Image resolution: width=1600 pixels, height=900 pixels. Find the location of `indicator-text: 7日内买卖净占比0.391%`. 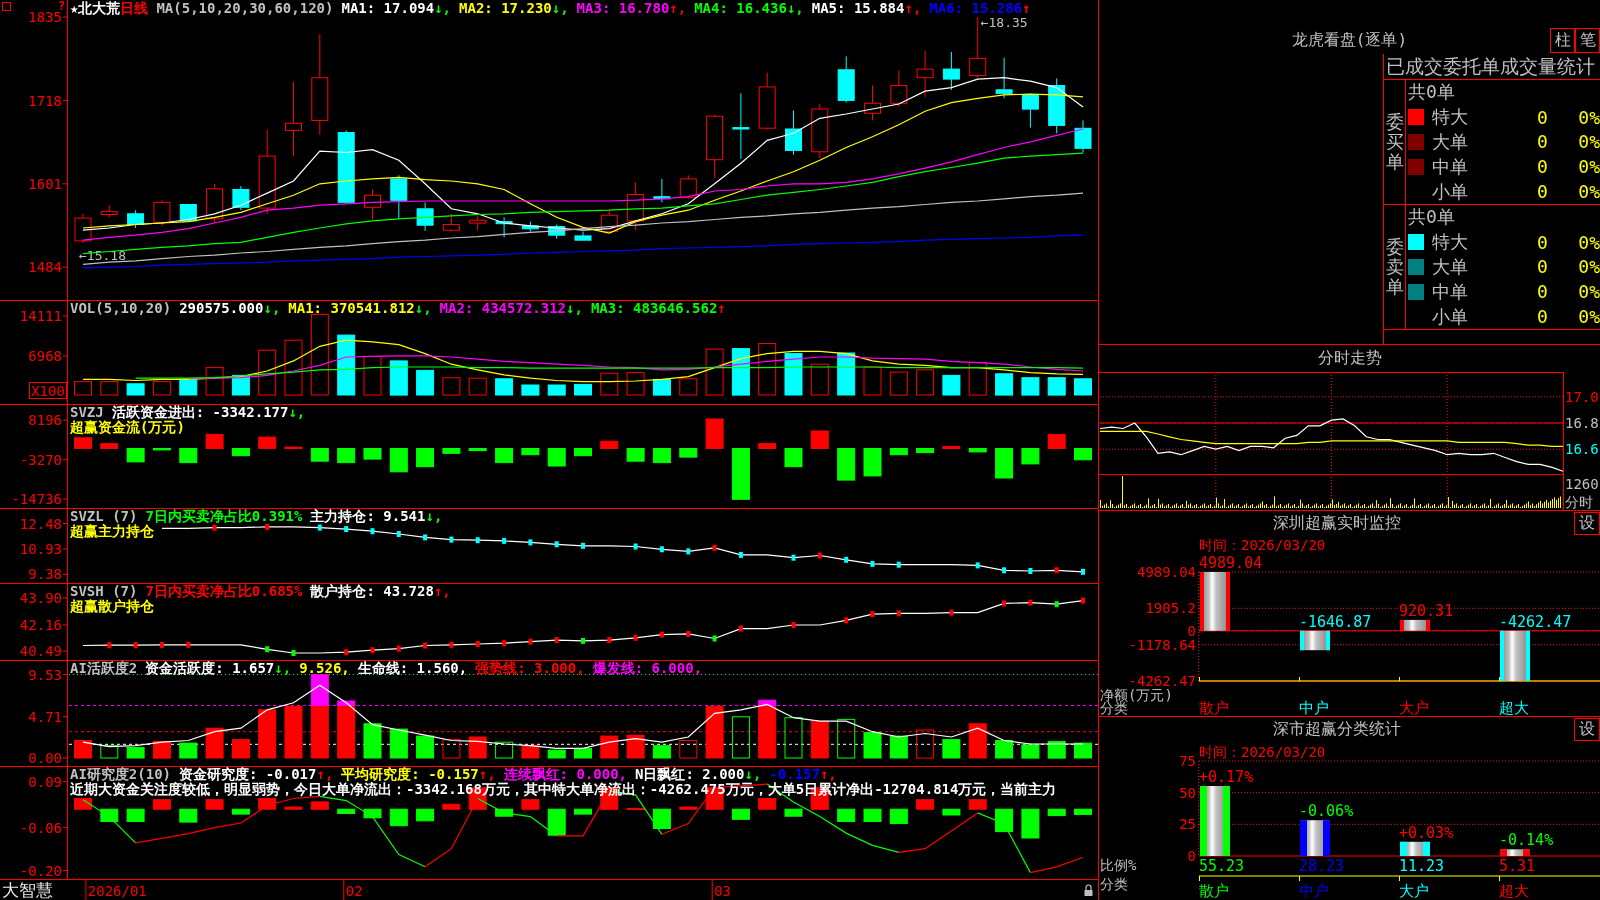

indicator-text: 7日内买卖净占比0.391% is located at coordinates (224, 516).